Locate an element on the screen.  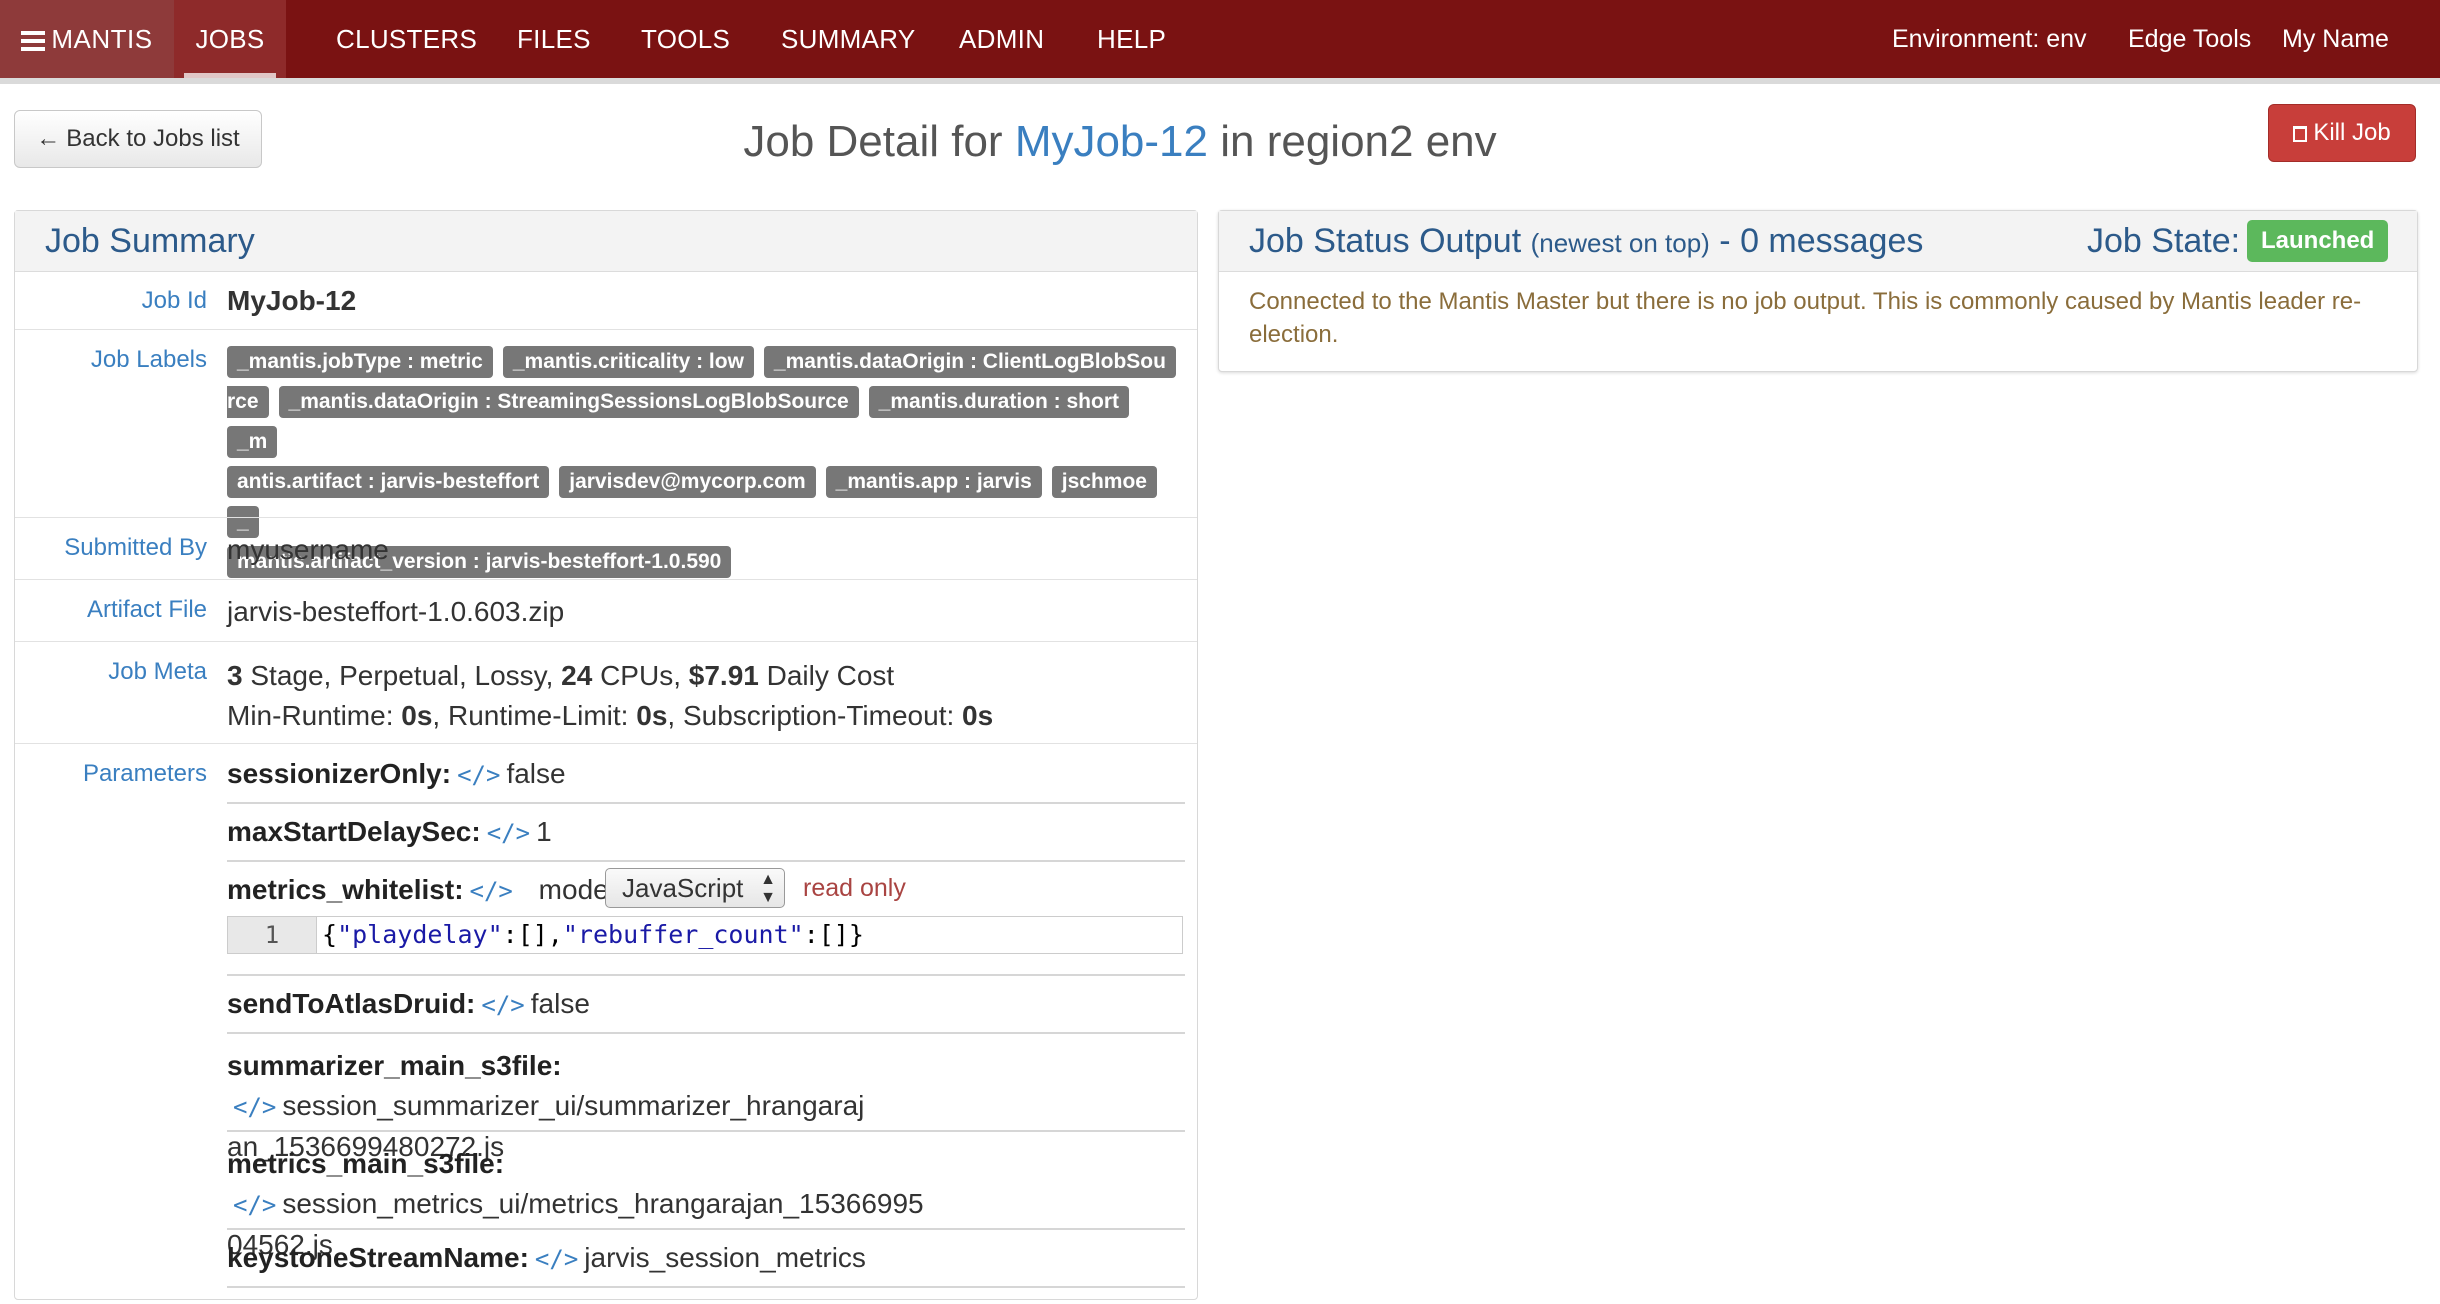
artifact-file-value: jarvis-besteffort-1.0.603.zip is located at coordinates (396, 611).